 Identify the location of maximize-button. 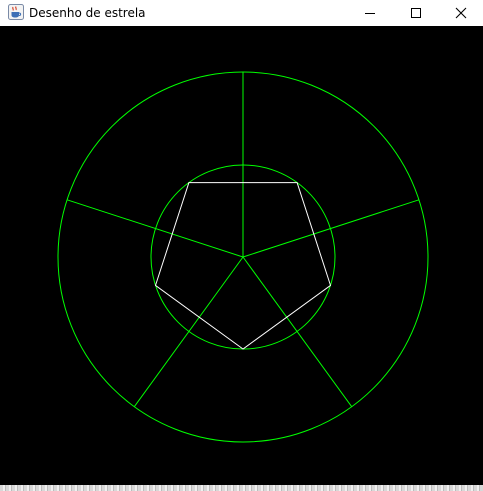
(416, 13).